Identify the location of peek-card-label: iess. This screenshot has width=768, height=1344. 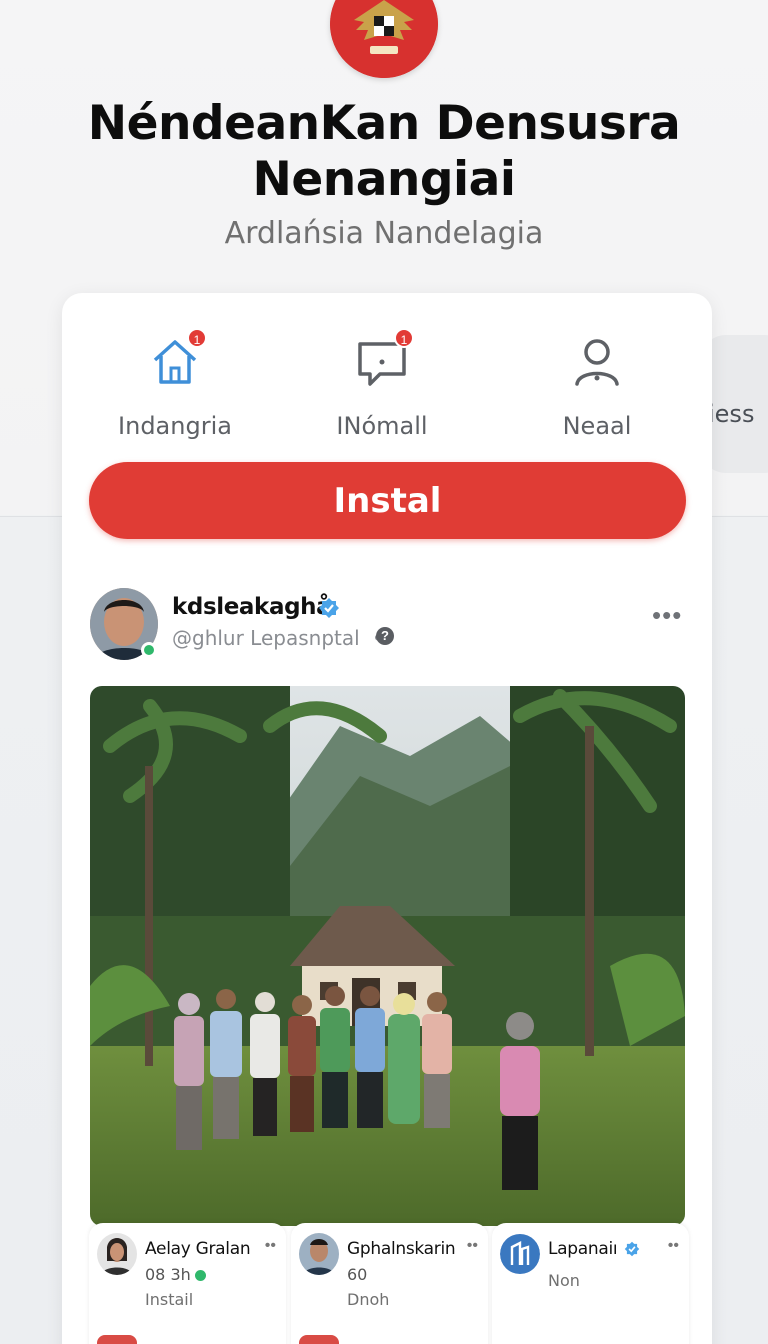
(731, 414).